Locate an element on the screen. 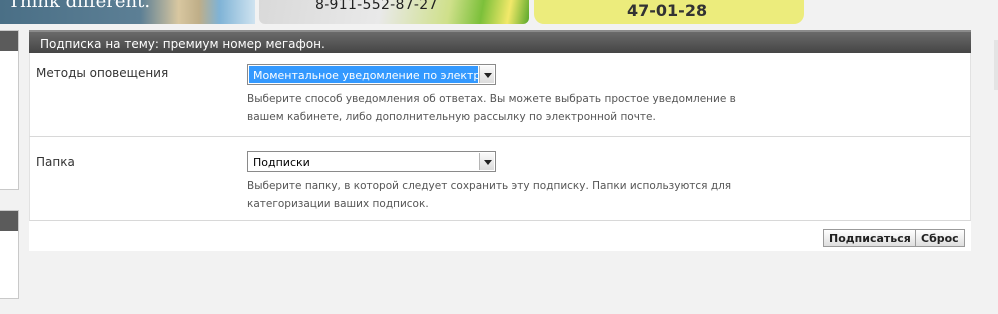  form-actions: Подписаться Сброс is located at coordinates (500, 236).